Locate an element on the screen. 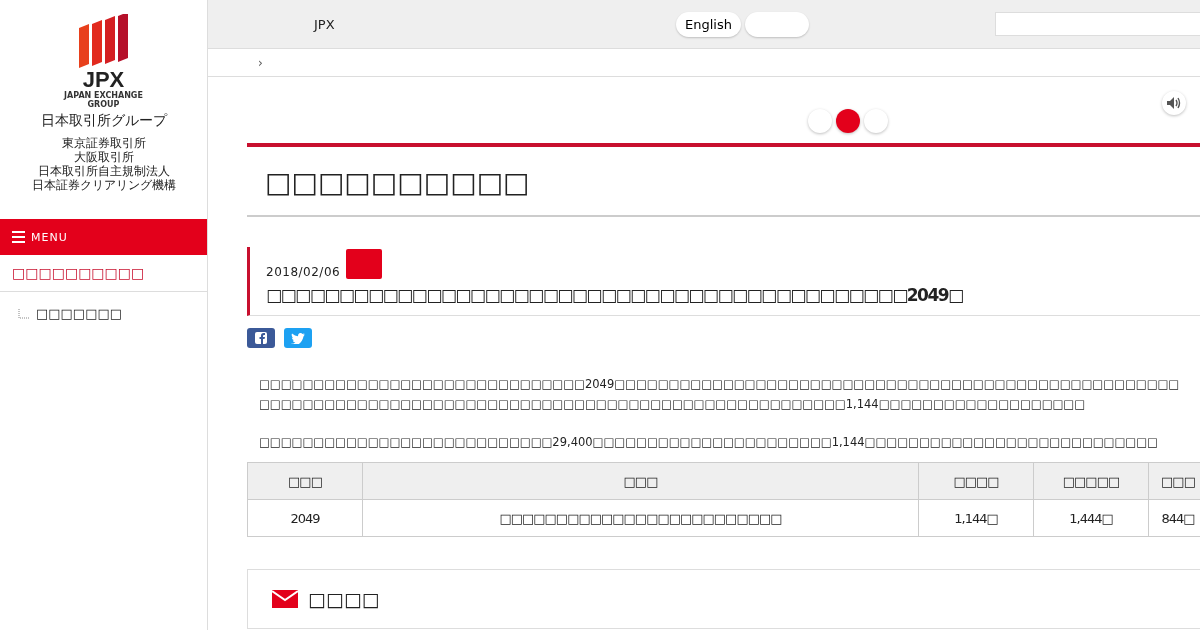 Image resolution: width=1200 pixels, height=630 pixels. body-paragraph: □□□□□□□□□□□□□□□□□□□□□□□□□□□29,400□□□□□□□□□□□□□□□□□□□□□□1,144□□□□□□□□□□□□□□□□□□□□□□□□□□□ is located at coordinates (709, 442).